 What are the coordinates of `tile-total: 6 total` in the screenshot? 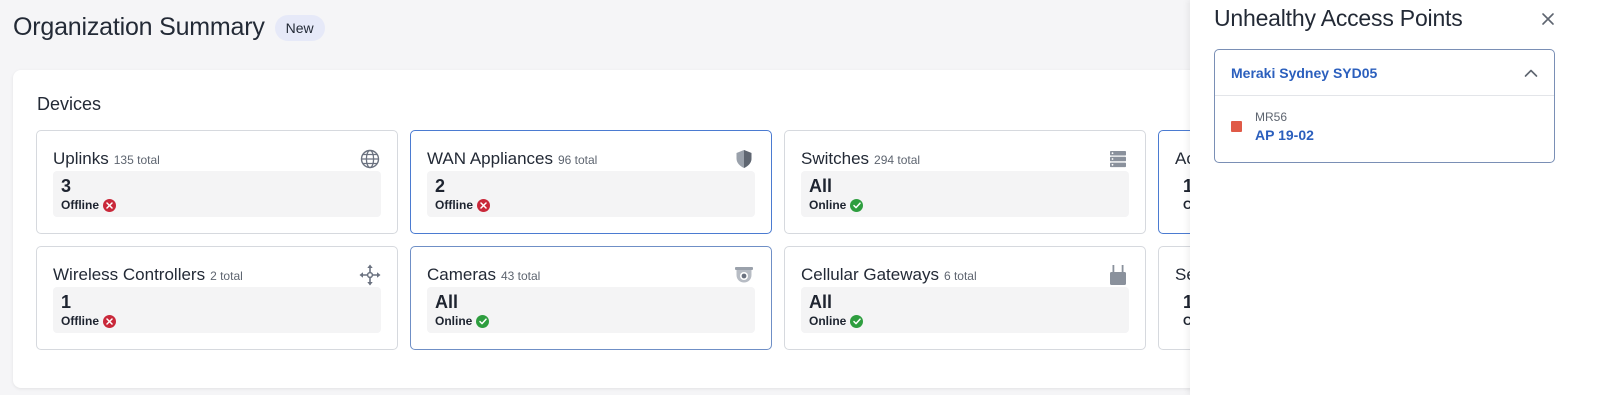 It's located at (960, 276).